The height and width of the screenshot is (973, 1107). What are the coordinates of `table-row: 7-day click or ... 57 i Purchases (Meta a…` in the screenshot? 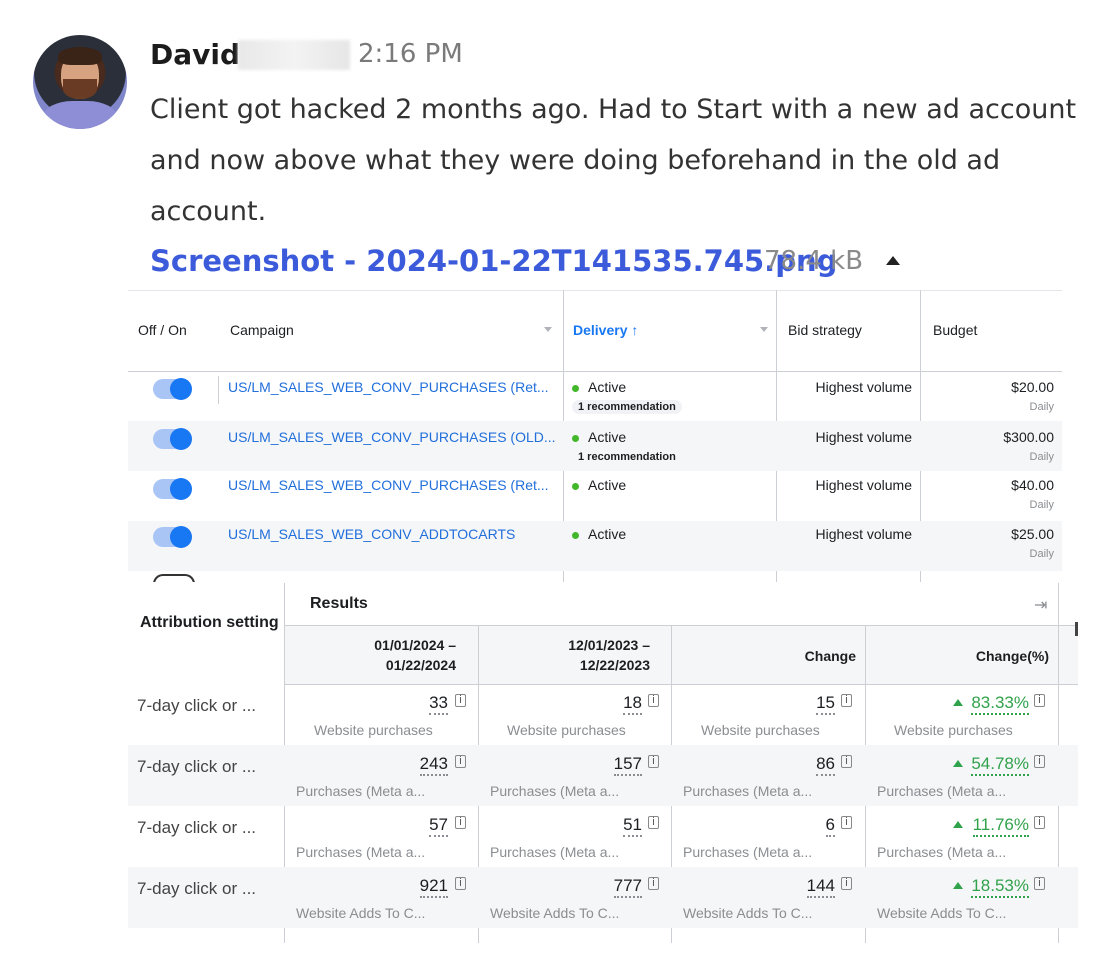 It's located at (603, 836).